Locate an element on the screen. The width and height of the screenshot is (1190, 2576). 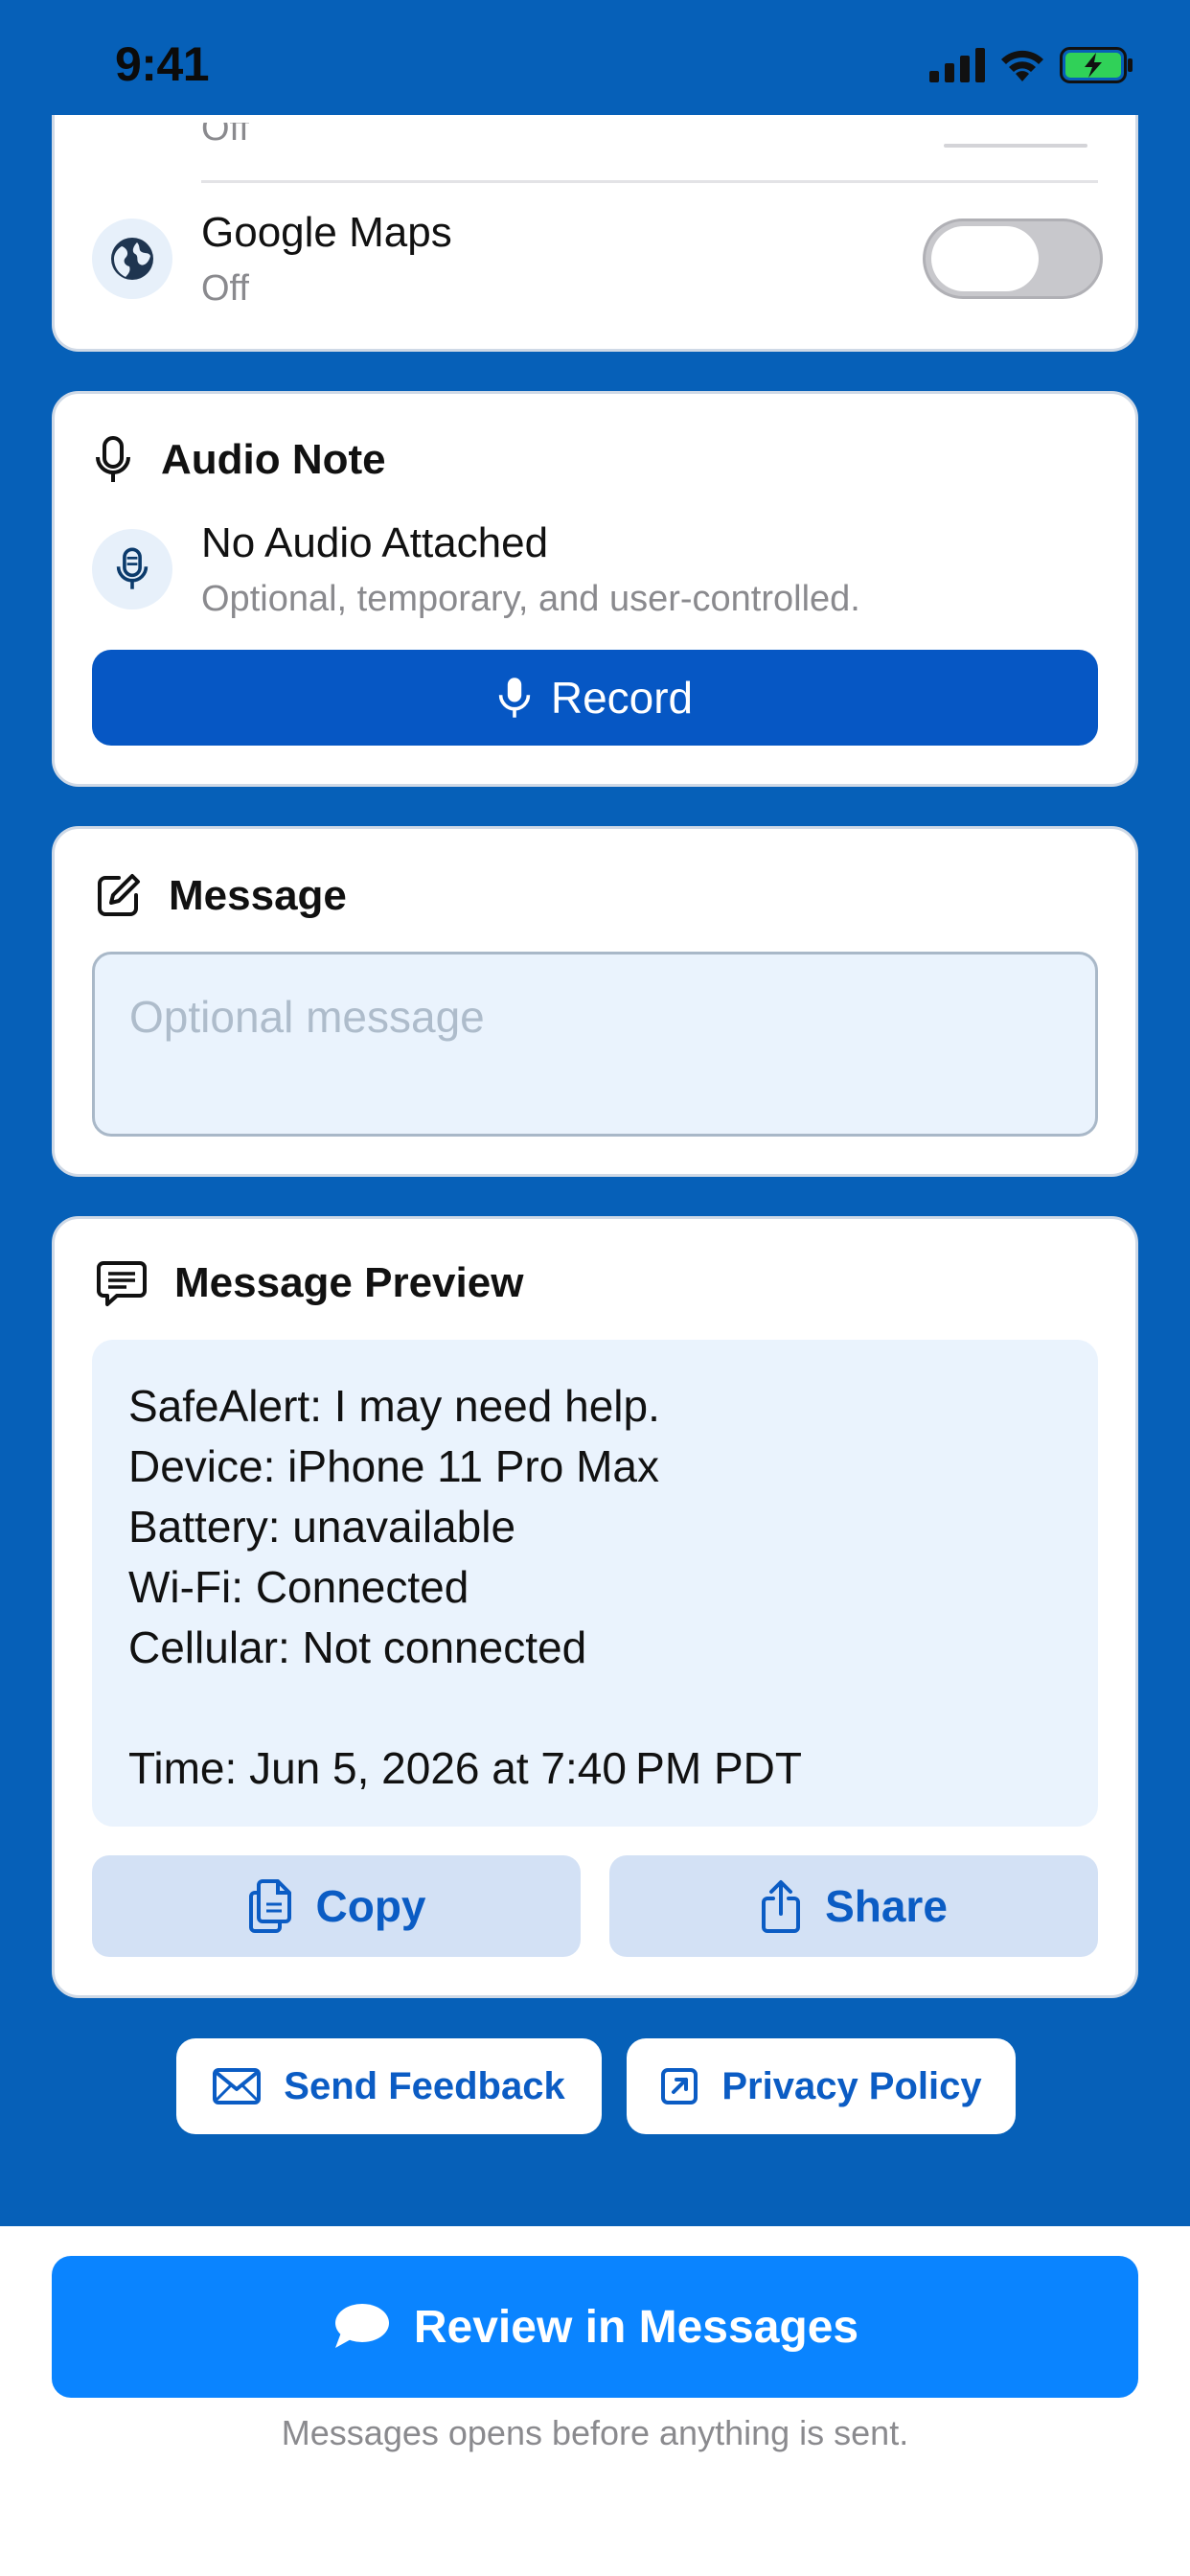
partial-toggle-edge is located at coordinates (1015, 146).